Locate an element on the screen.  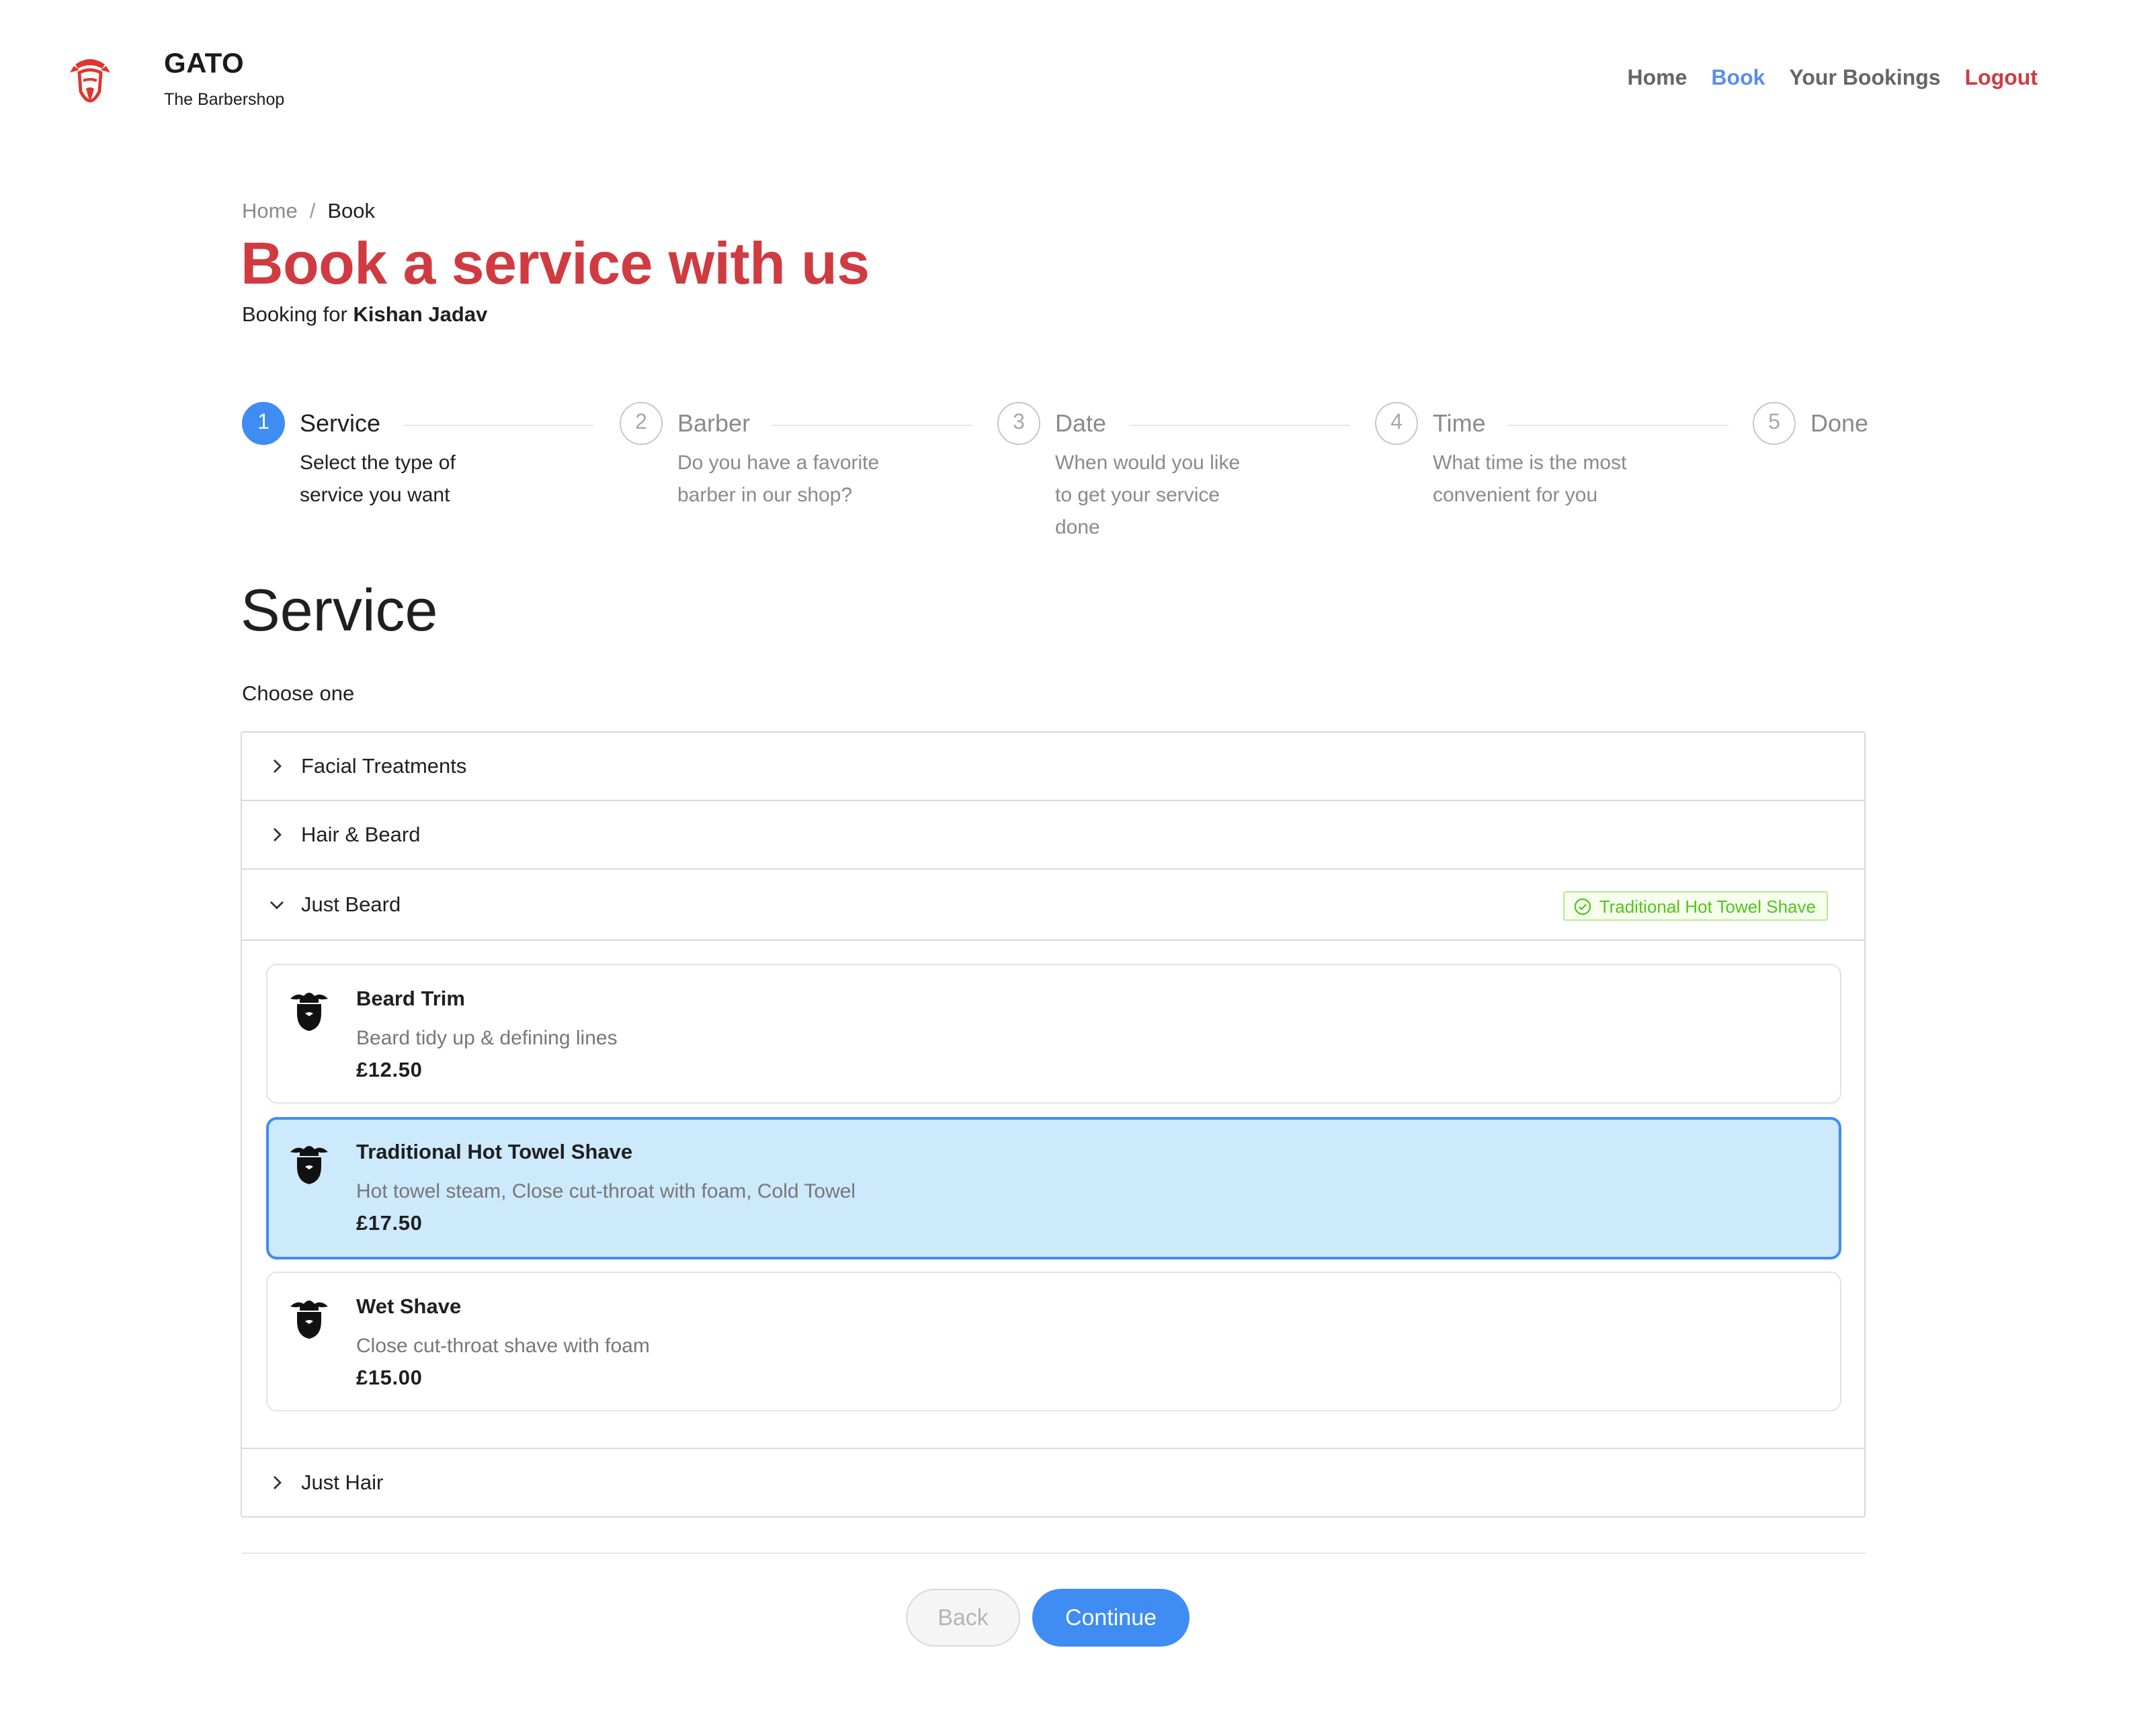
step-5-circle: 5 is located at coordinates (1774, 423).